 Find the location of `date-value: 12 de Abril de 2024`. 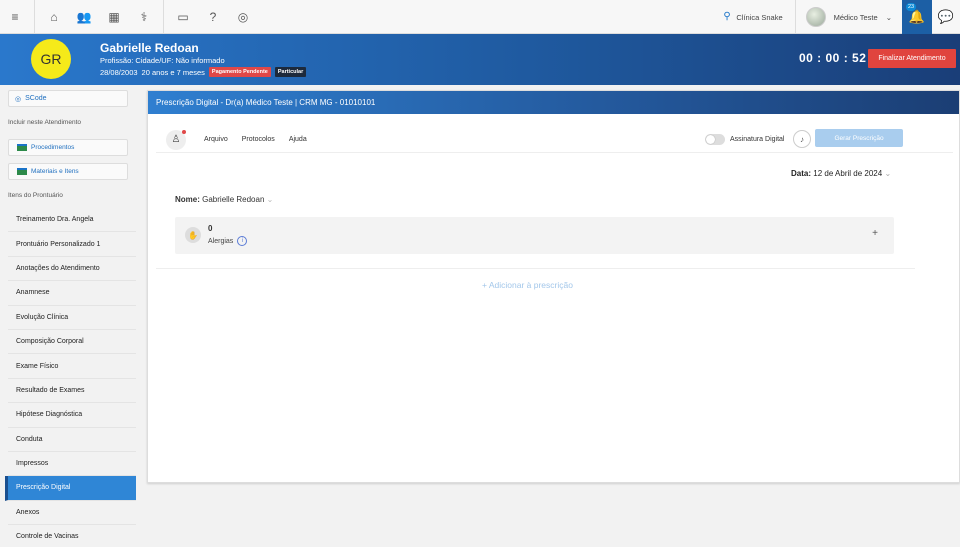

date-value: 12 de Abril de 2024 is located at coordinates (848, 173).